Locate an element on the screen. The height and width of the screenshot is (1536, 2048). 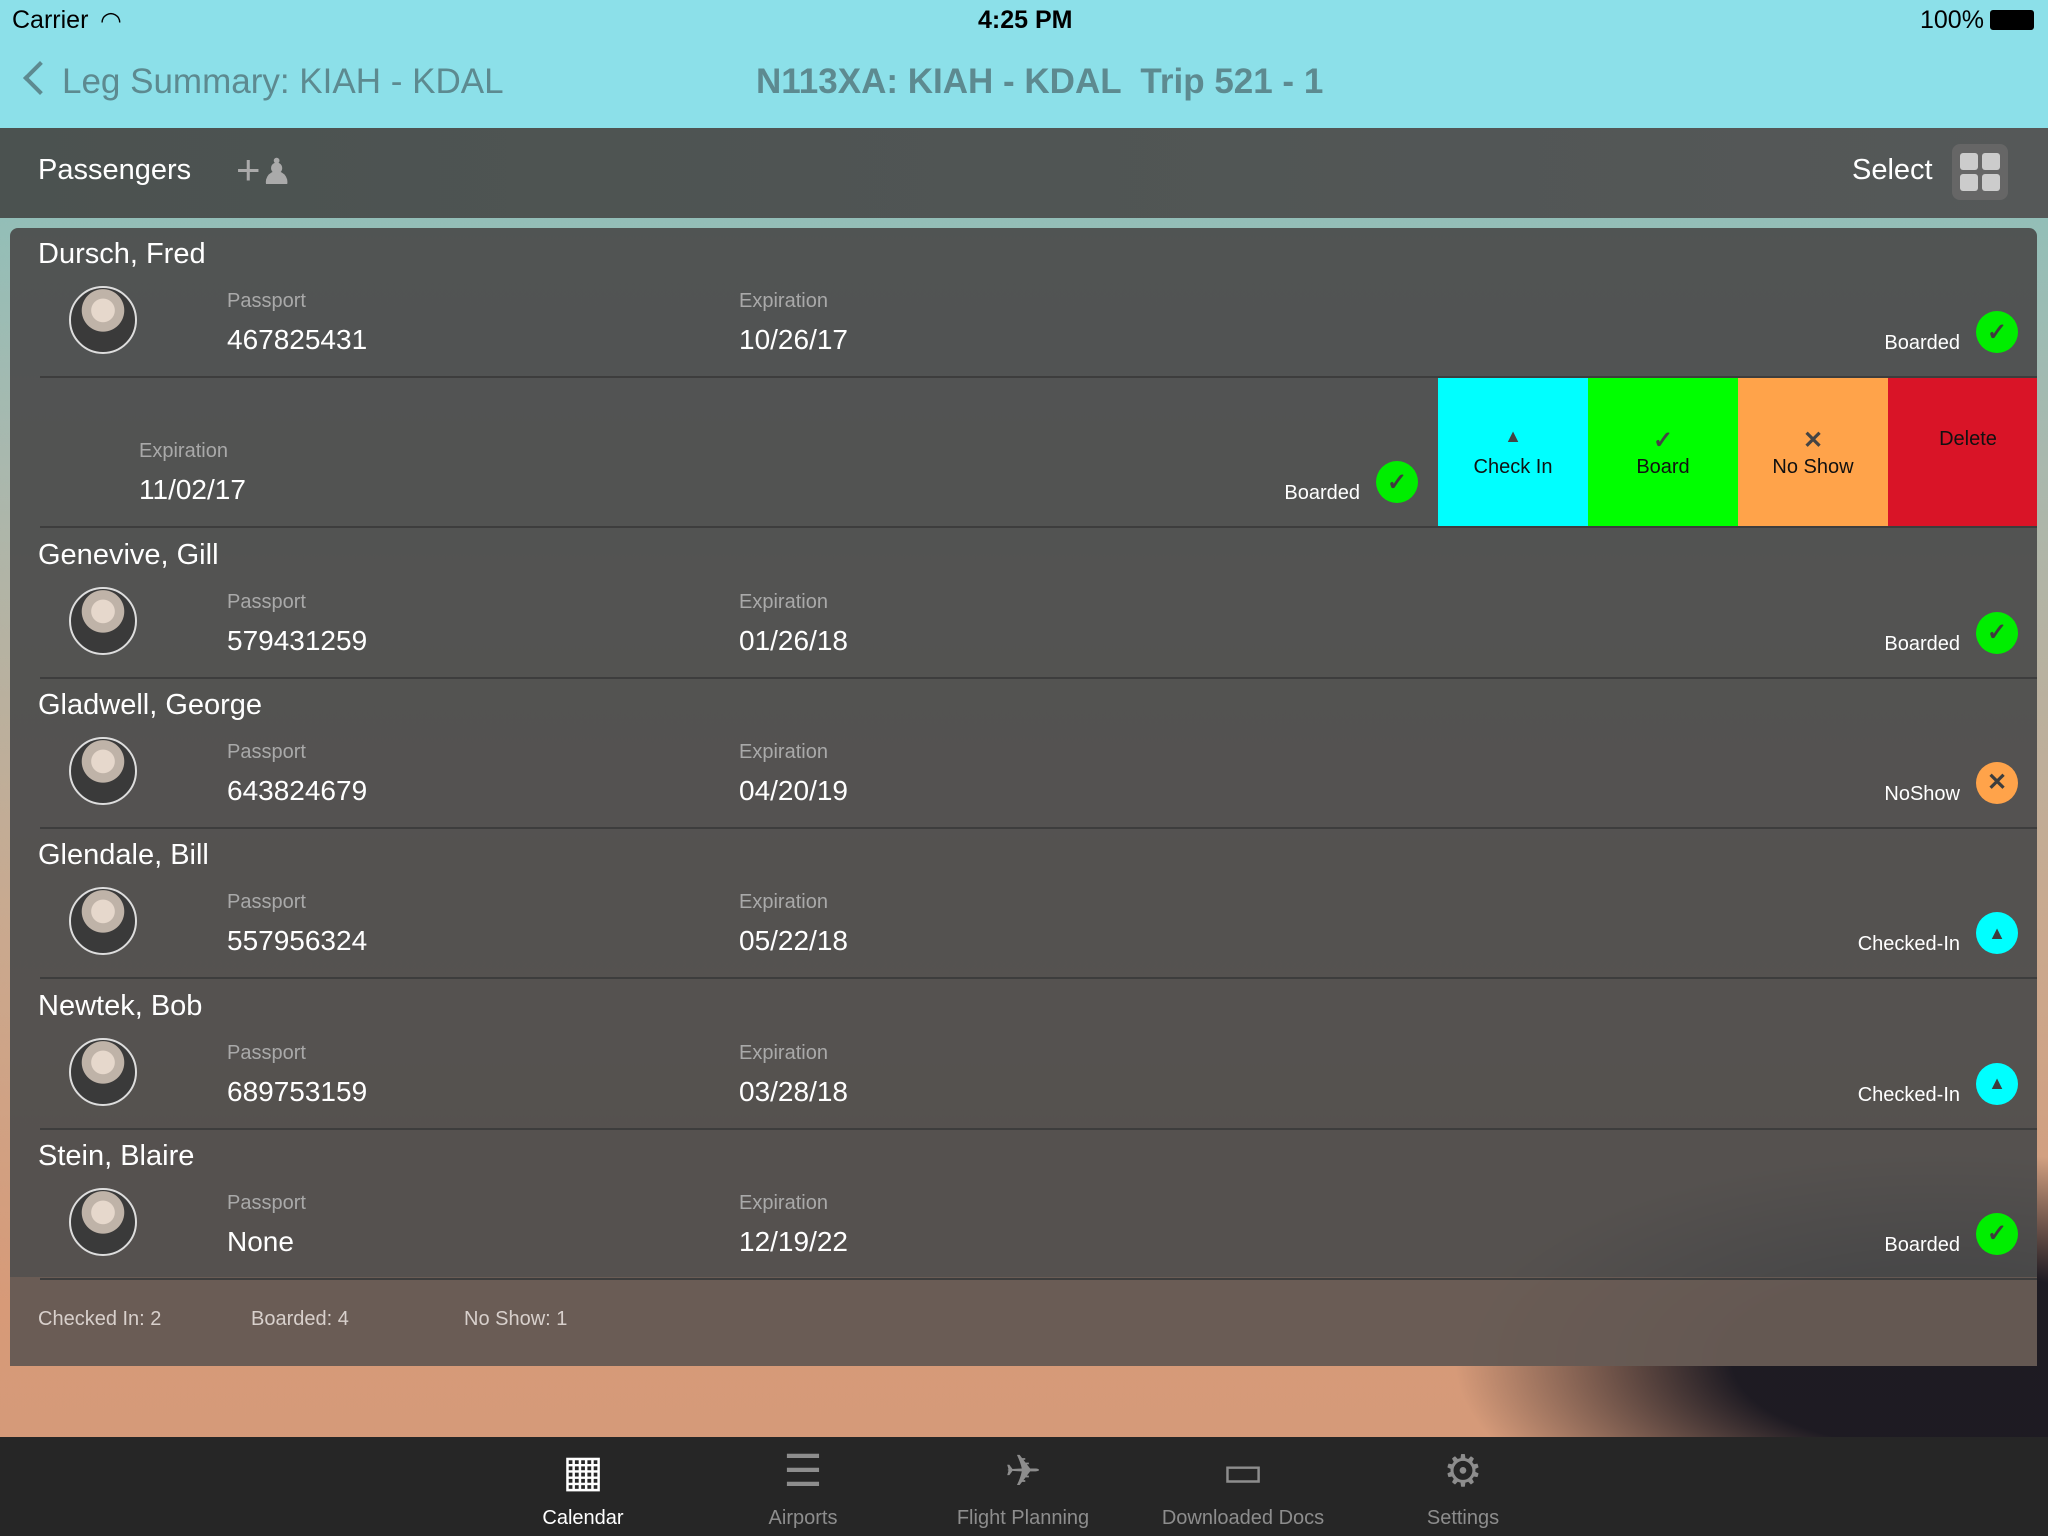
airplane-icon: ✈ is located at coordinates (1023, 1471).